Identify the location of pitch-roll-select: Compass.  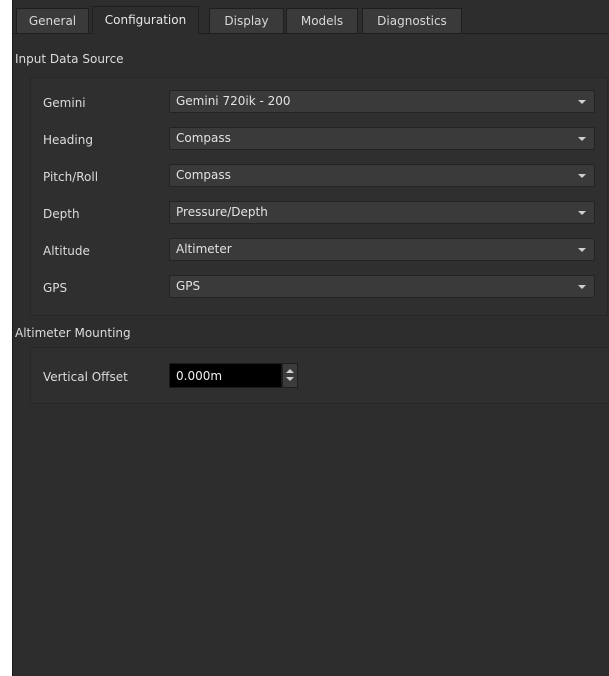
(382, 175).